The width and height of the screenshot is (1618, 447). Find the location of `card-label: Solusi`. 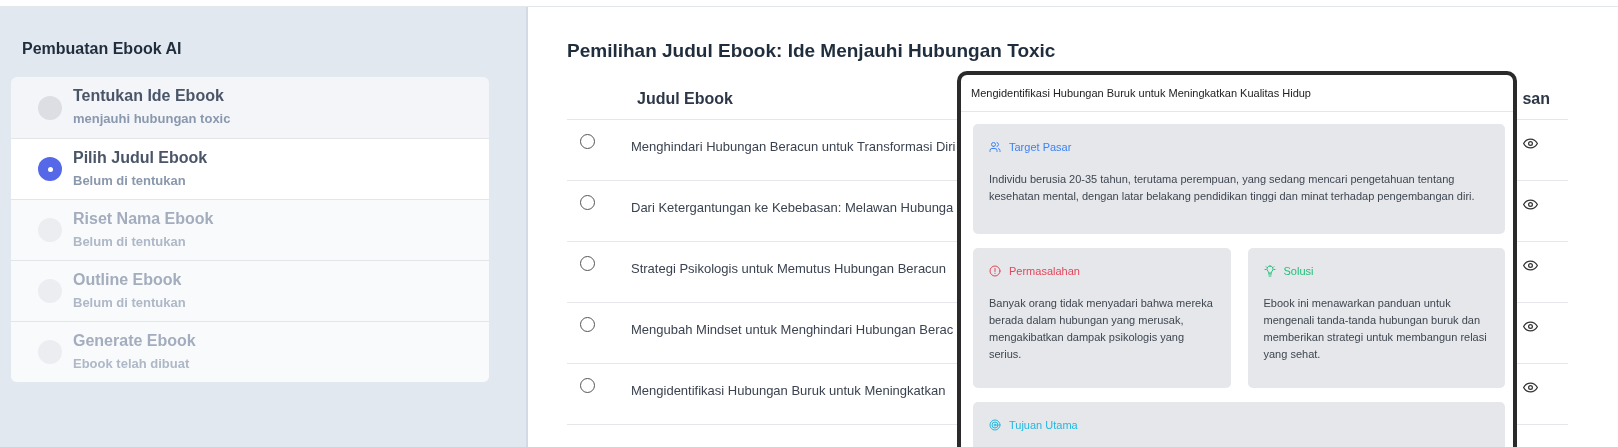

card-label: Solusi is located at coordinates (1298, 271).